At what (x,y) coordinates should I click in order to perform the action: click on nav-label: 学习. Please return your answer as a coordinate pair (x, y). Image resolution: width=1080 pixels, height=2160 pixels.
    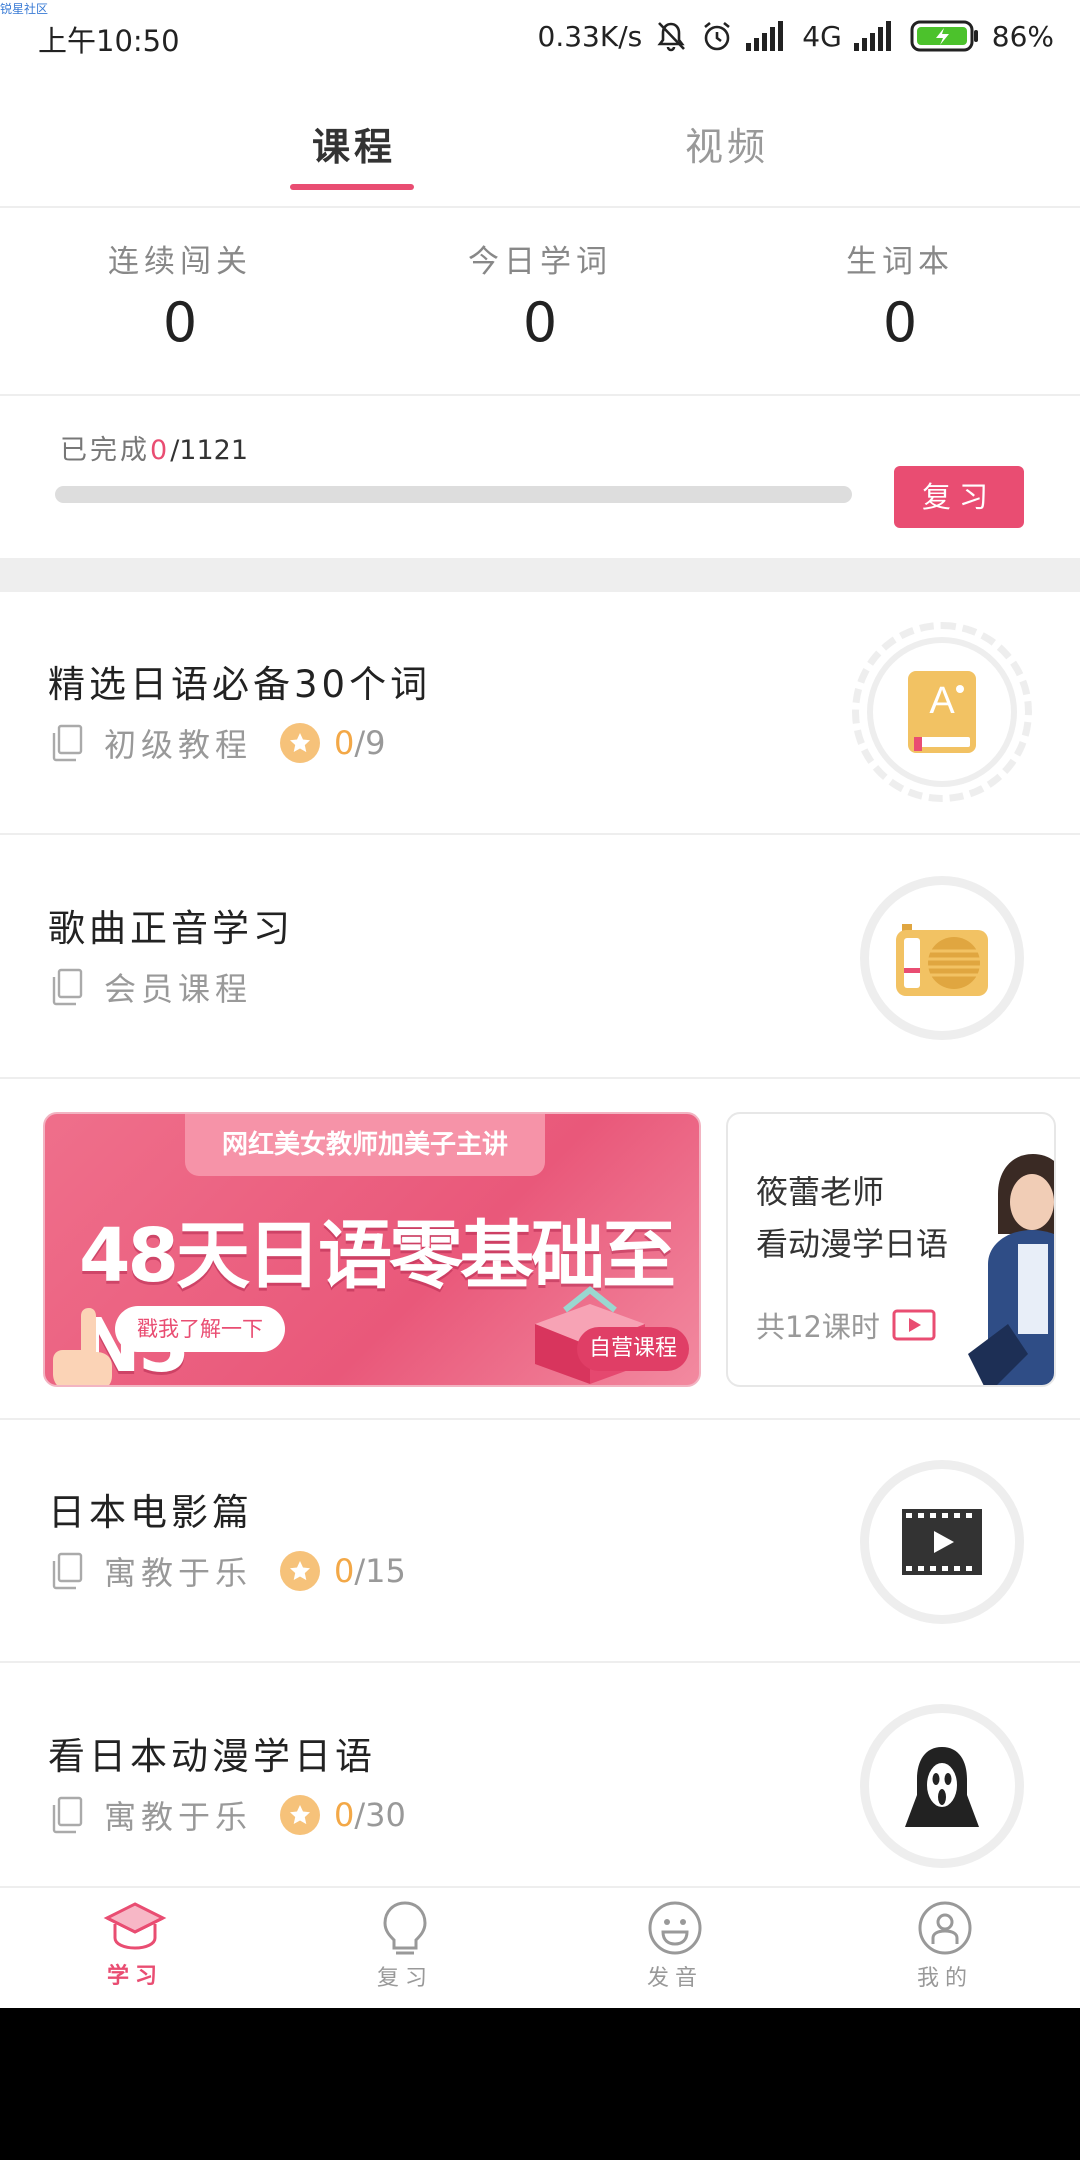
    Looking at the image, I should click on (134, 1976).